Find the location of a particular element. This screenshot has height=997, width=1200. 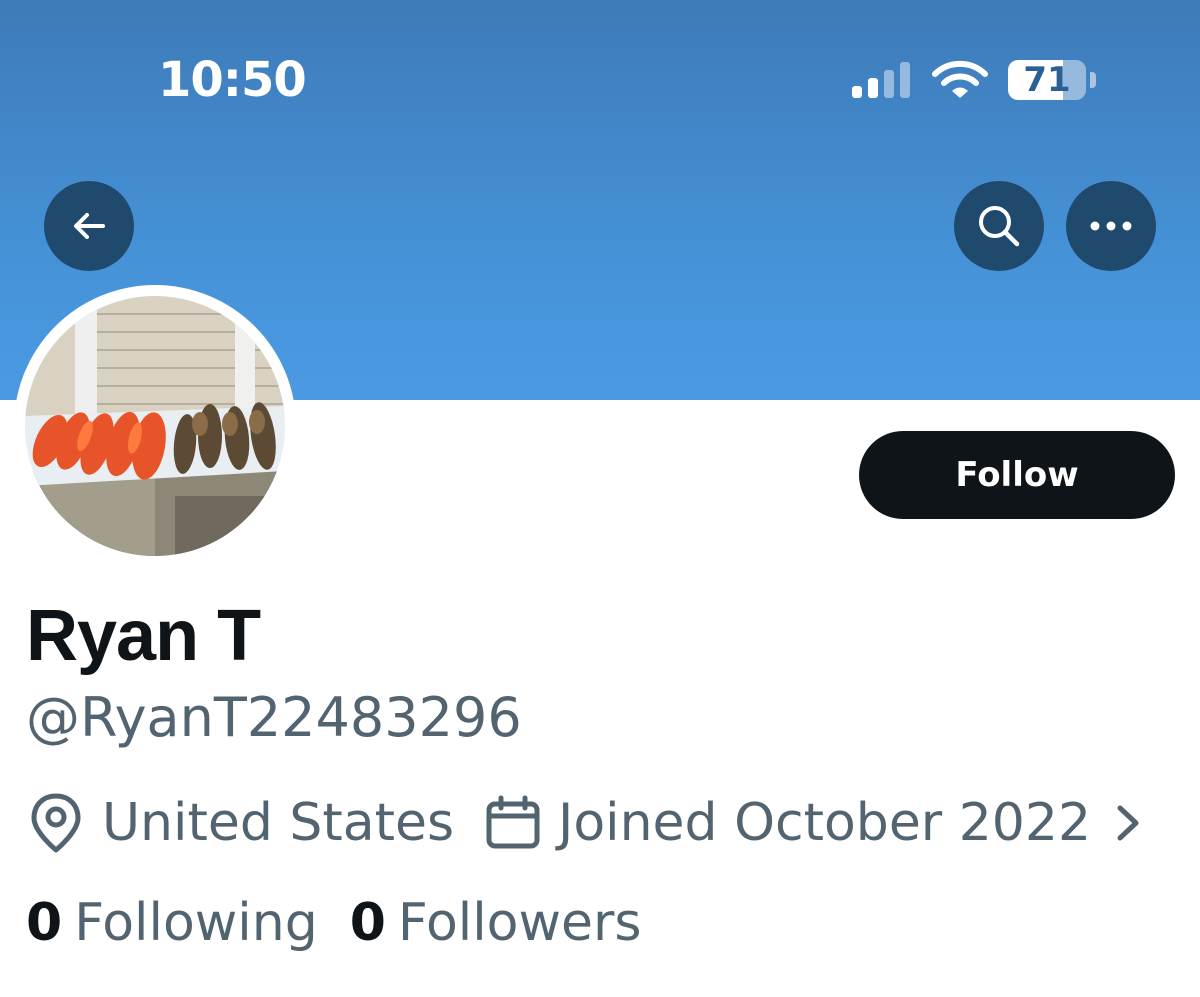

back-button is located at coordinates (89, 226).